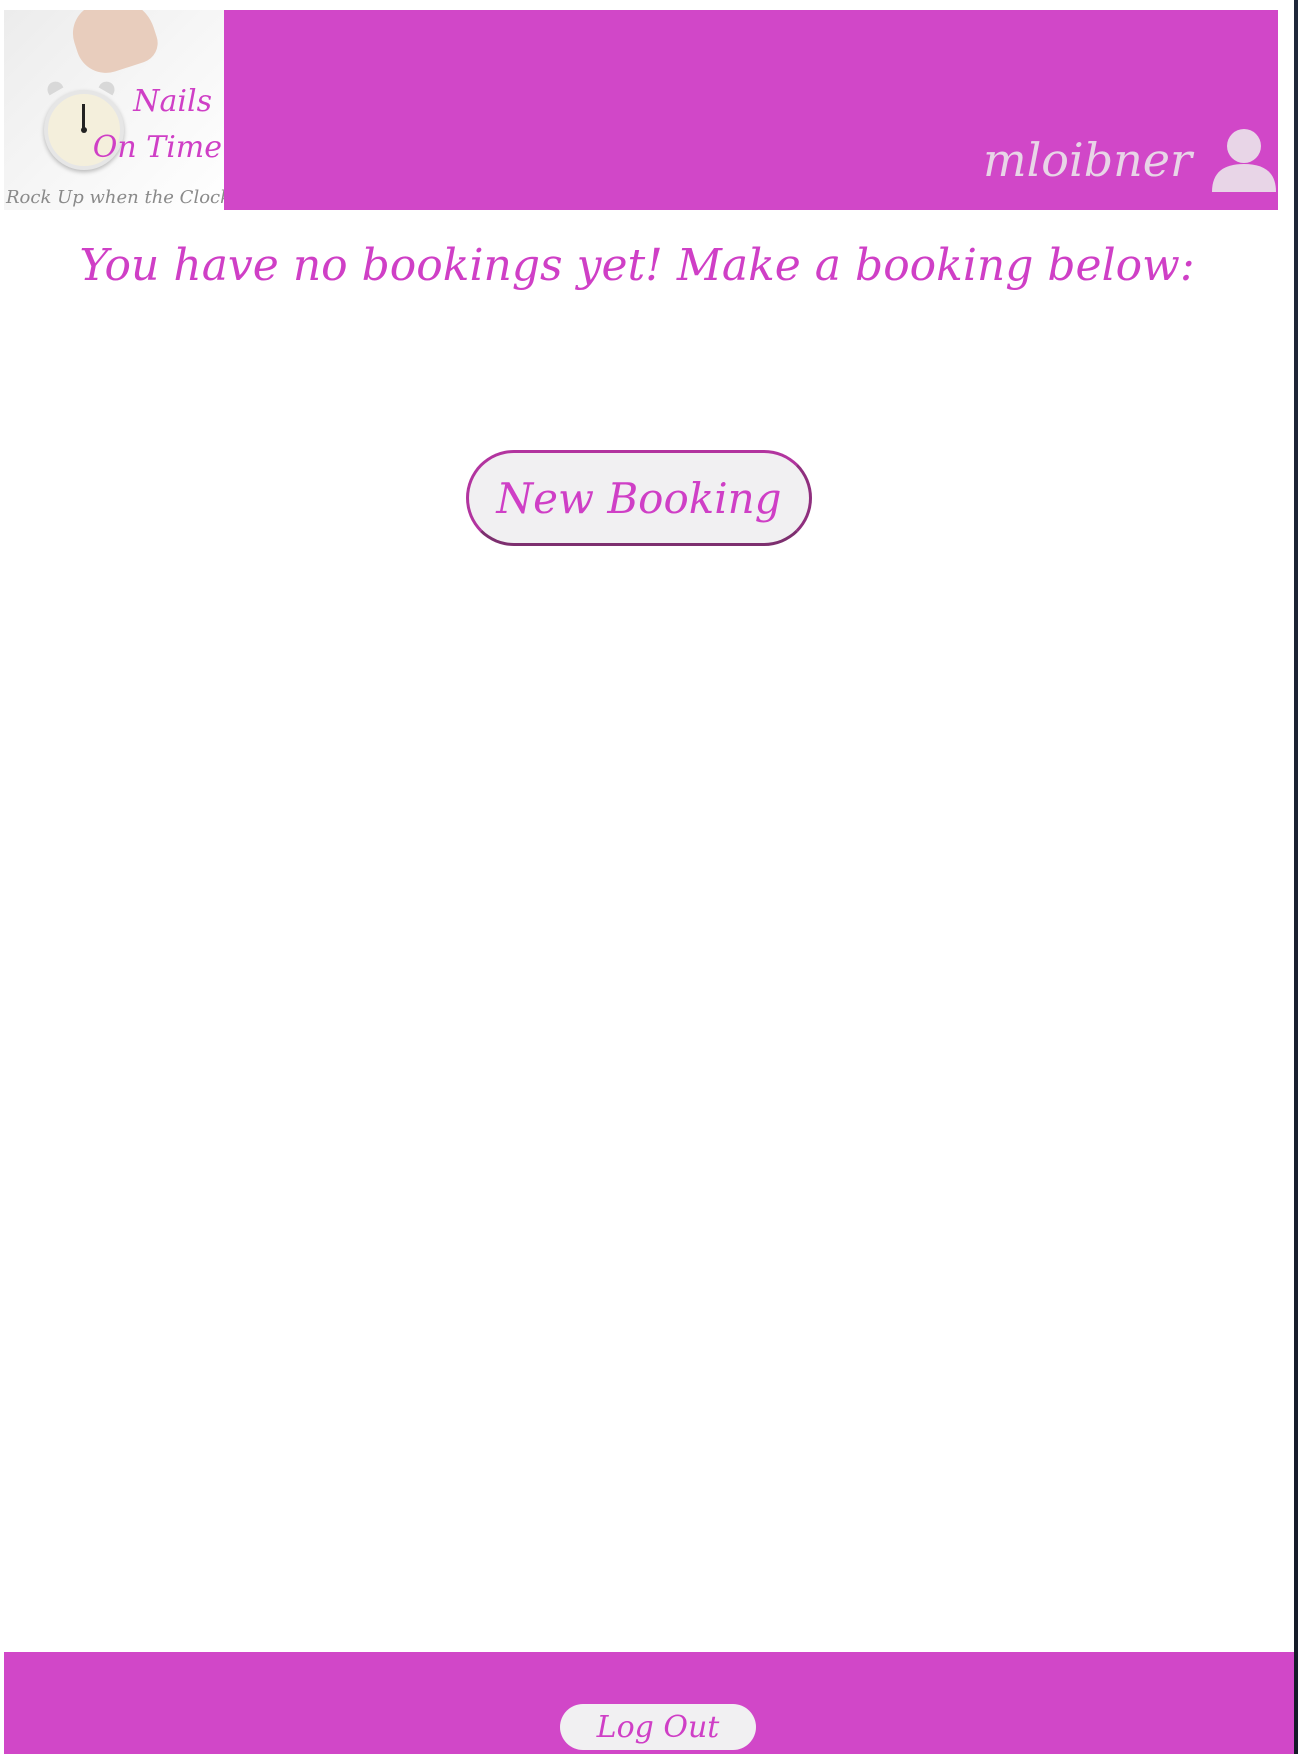  I want to click on log-out-button: Log Out, so click(658, 1727).